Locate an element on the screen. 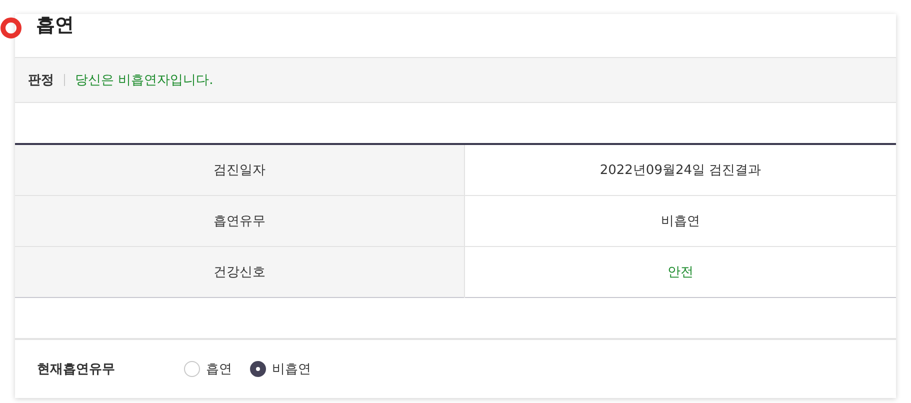 Image resolution: width=911 pixels, height=403 pixels. table-cell: 2022년09월24일 검진결과 is located at coordinates (680, 170).